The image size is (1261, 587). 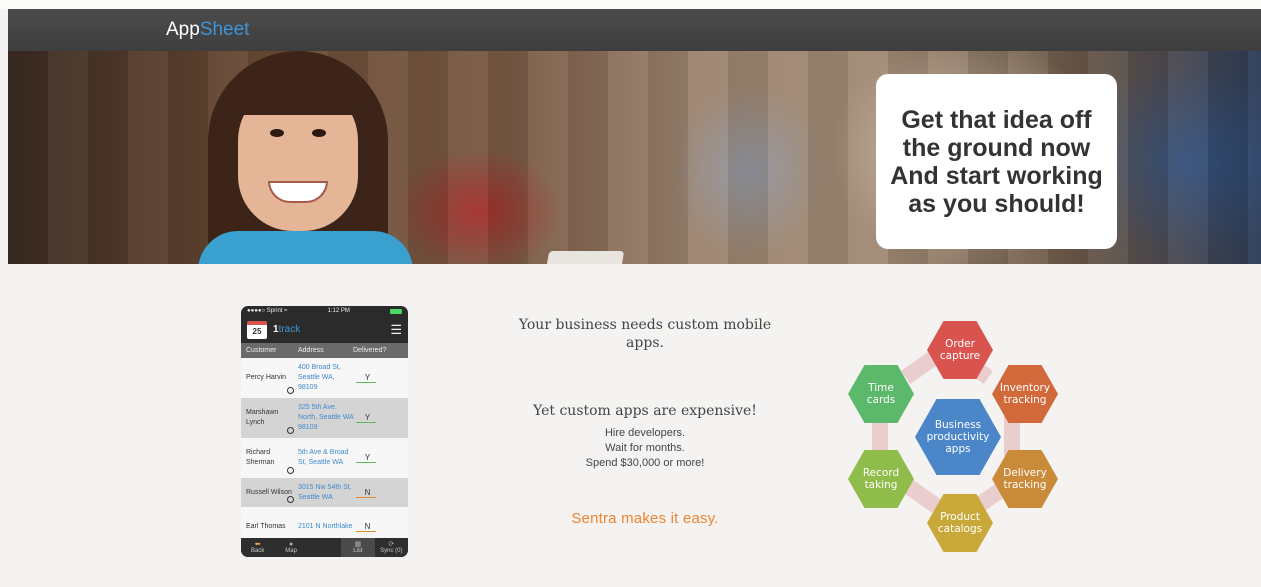 What do you see at coordinates (960, 350) in the screenshot?
I see `hex-label: Order capture` at bounding box center [960, 350].